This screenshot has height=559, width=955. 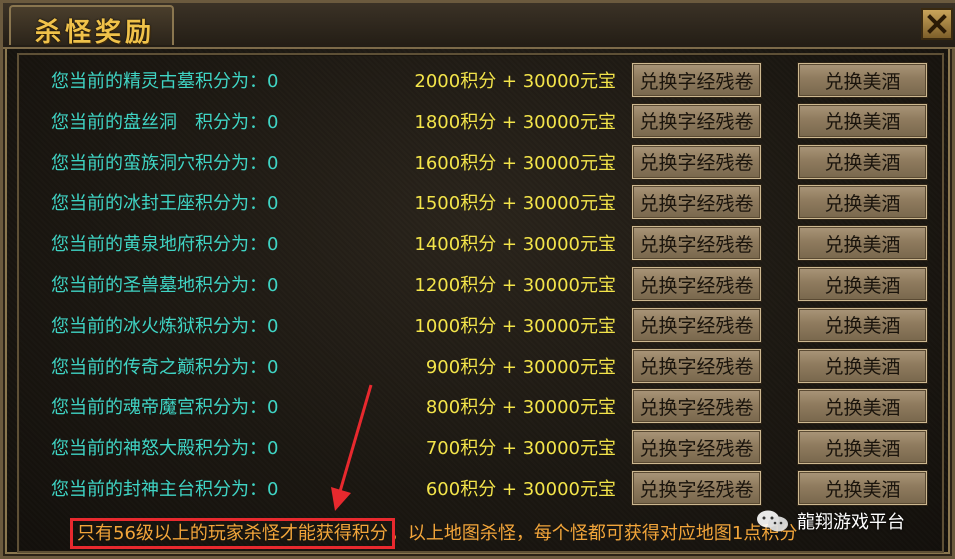 I want to click on map-score-label: 您当前的魂帝魔宫积分为：0, so click(x=165, y=408).